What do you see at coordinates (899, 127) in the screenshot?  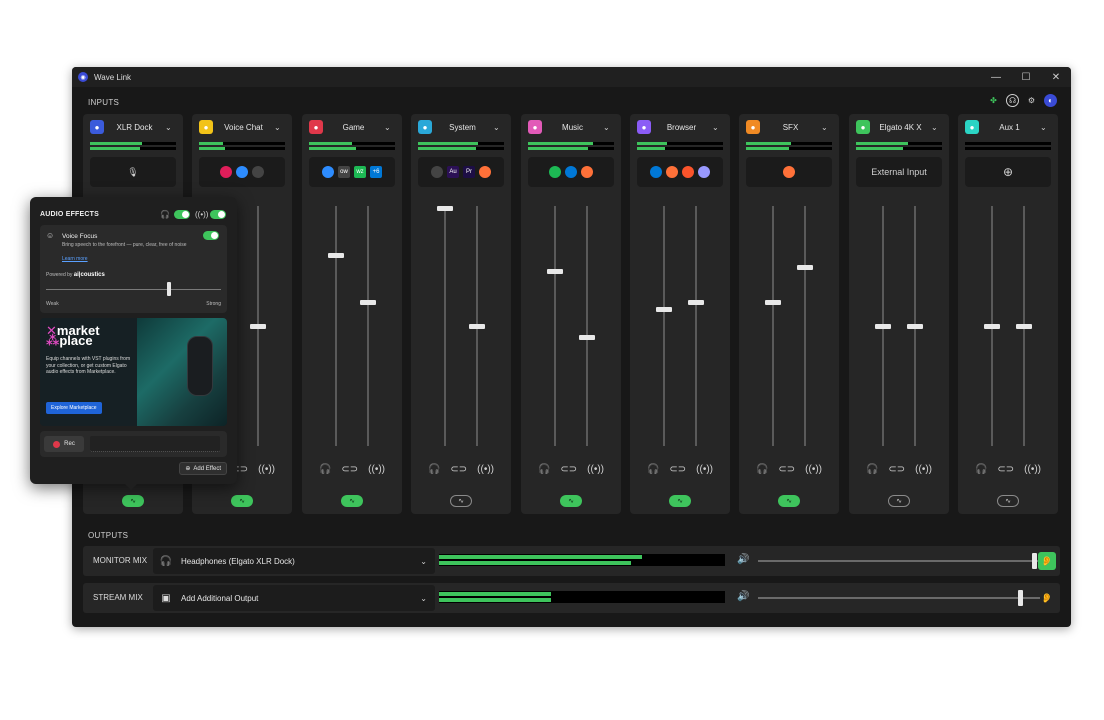 I see `channel-header: ● Elgato 4K X ⌄` at bounding box center [899, 127].